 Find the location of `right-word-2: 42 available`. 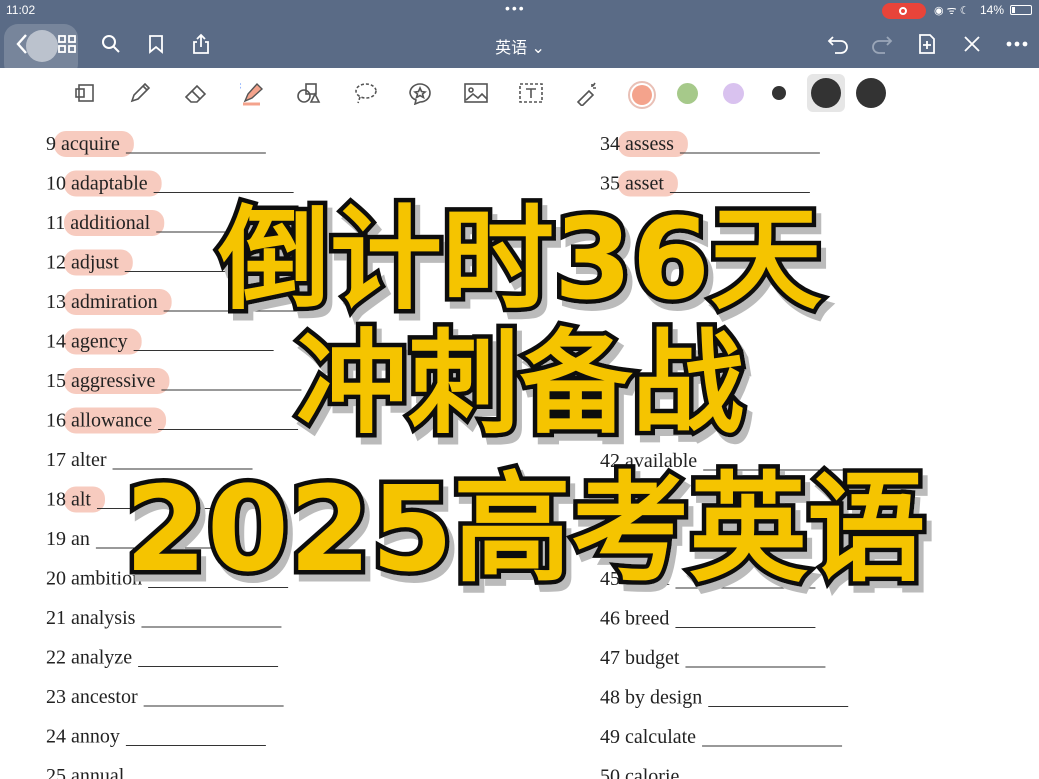

right-word-2: 42 available is located at coordinates (648, 461).